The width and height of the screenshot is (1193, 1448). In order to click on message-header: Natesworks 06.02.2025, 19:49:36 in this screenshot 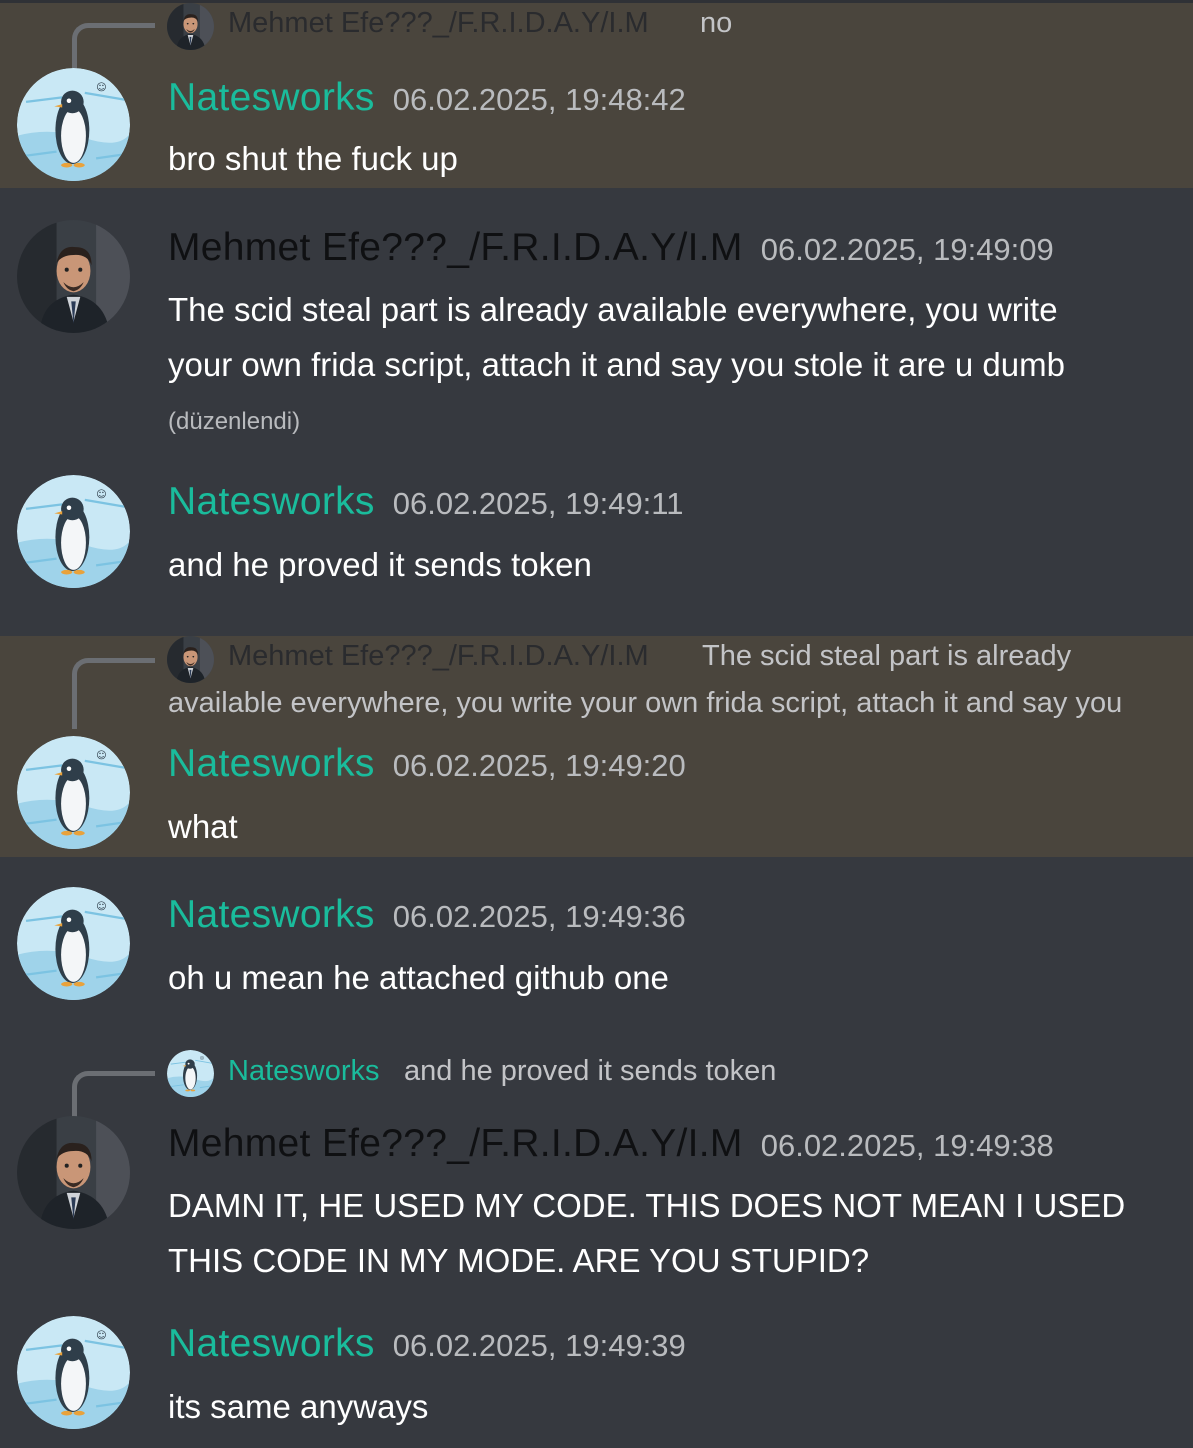, I will do `click(427, 915)`.